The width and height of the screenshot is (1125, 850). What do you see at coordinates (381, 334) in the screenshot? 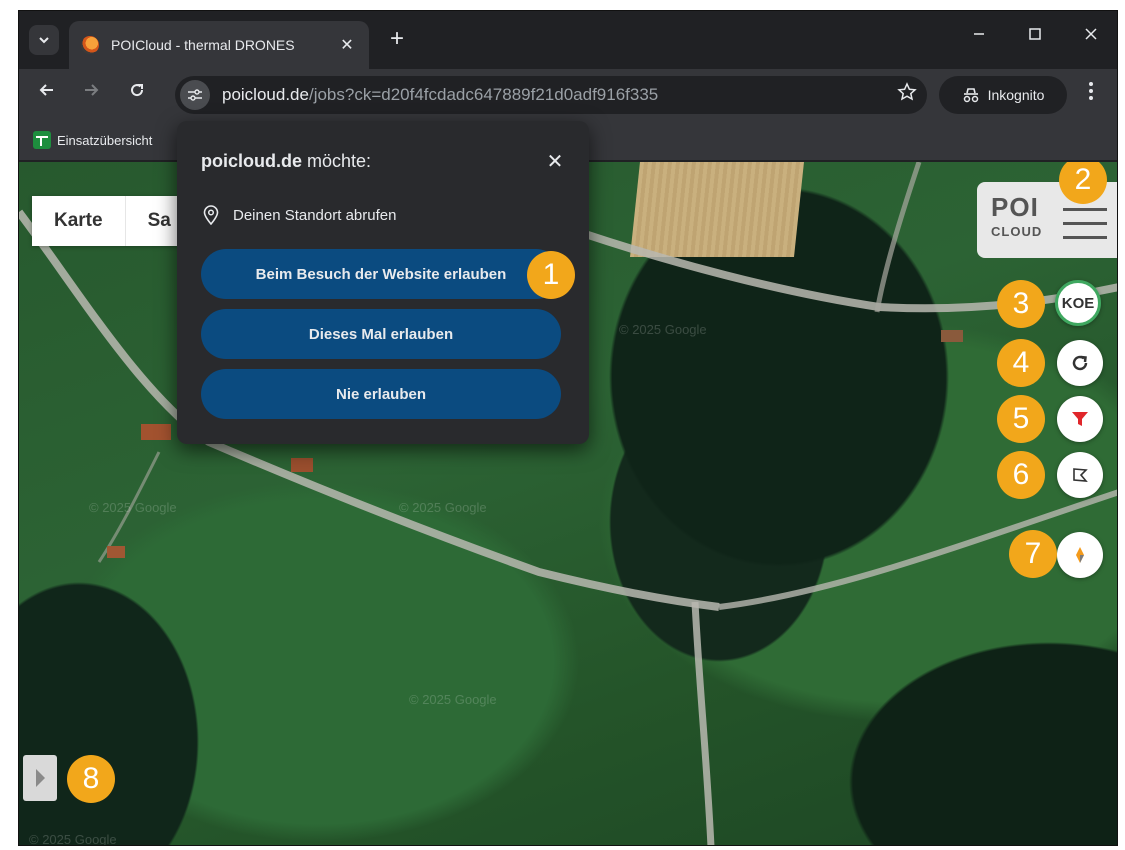
I see `allow-this-time-button: Dieses Mal erlauben` at bounding box center [381, 334].